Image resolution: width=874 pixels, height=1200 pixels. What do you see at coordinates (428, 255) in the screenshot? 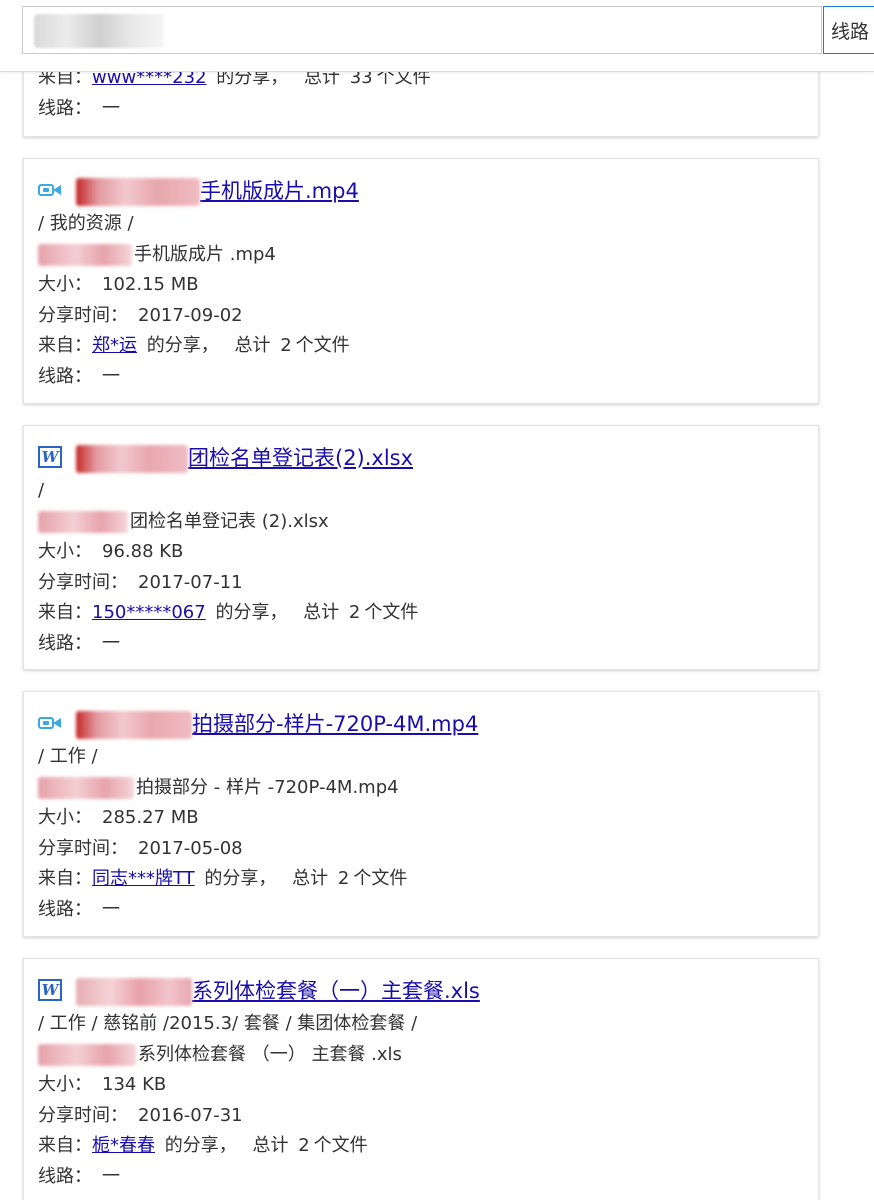
I see `filename-row: 手机版成片 .mp4` at bounding box center [428, 255].